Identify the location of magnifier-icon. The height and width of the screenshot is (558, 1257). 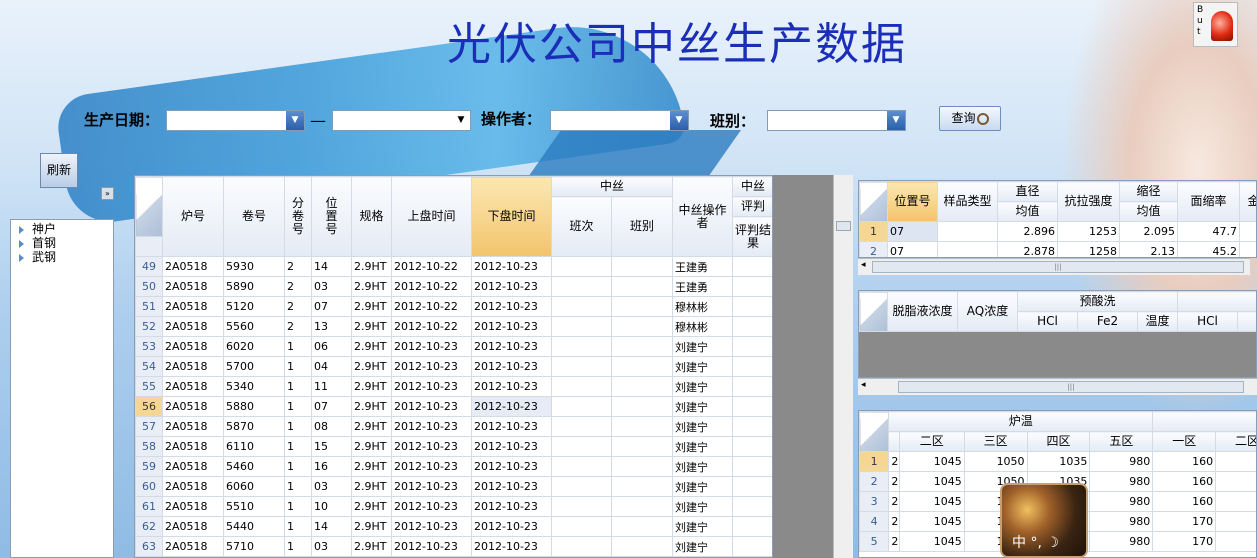
(982, 118).